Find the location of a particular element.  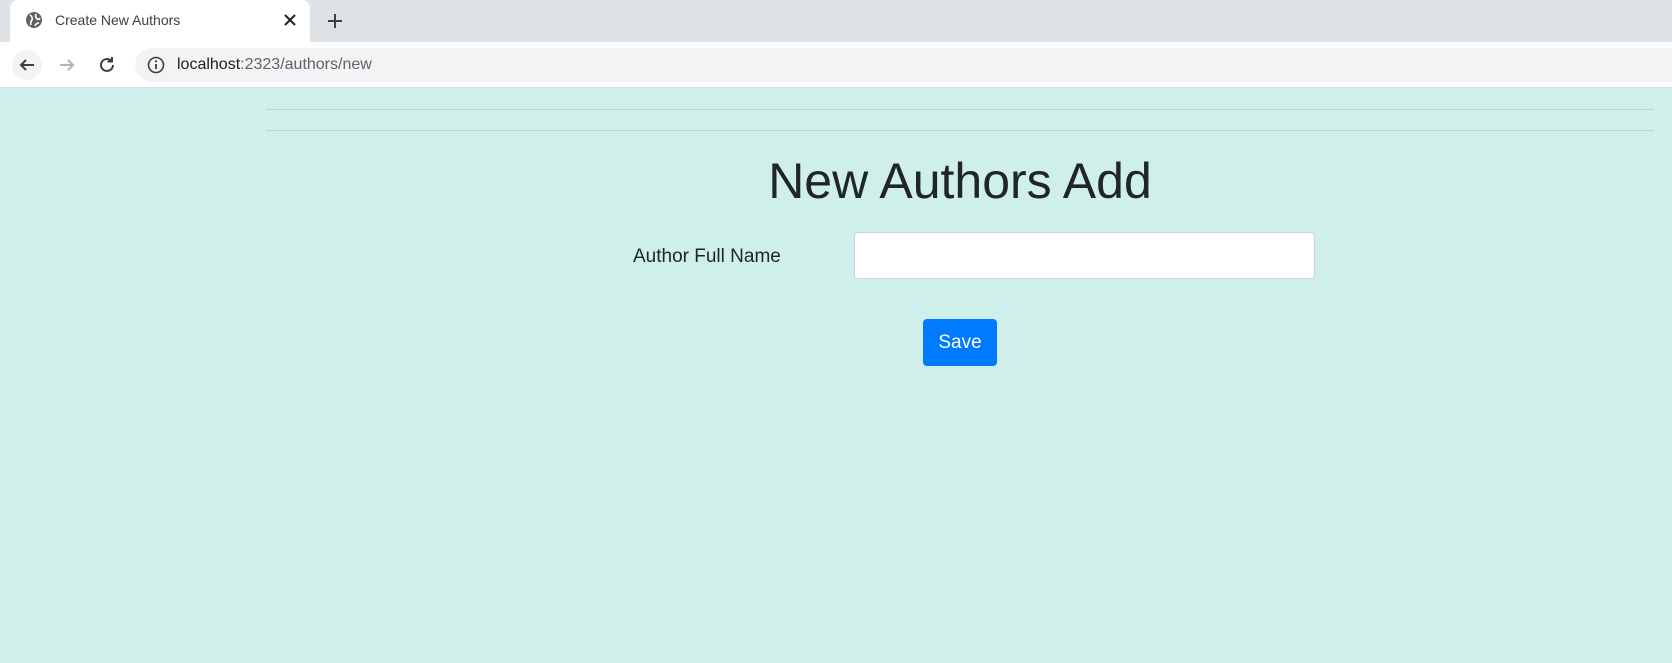

arrow-left-icon is located at coordinates (26, 65).